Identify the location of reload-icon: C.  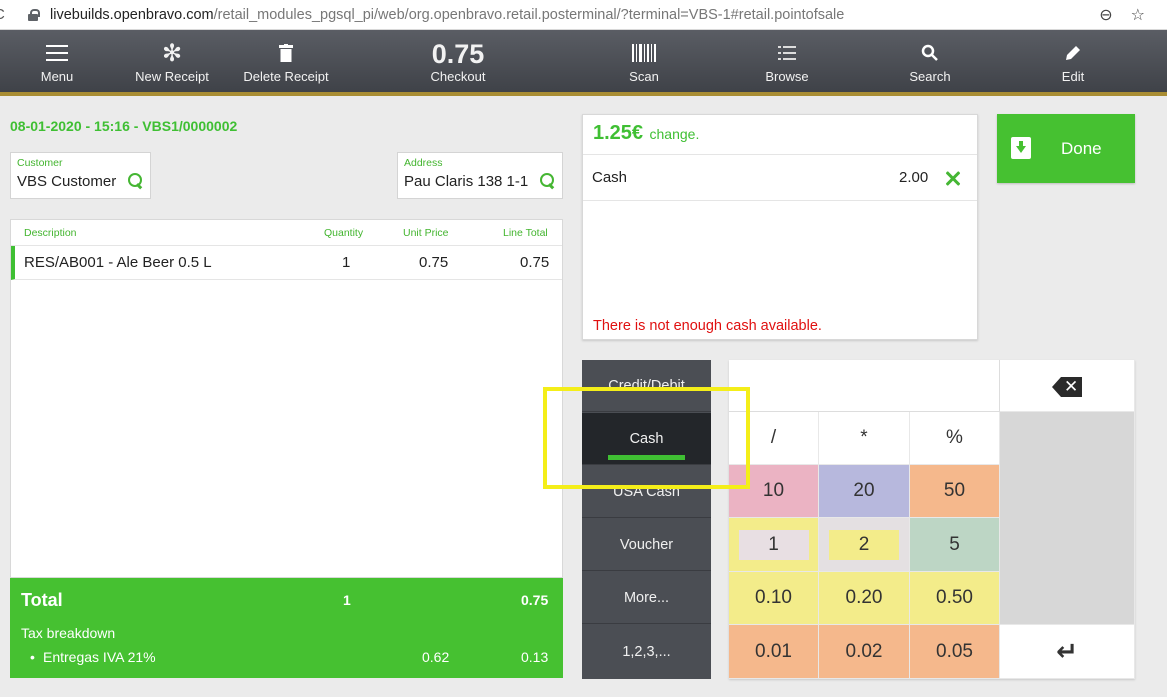
(7, 14).